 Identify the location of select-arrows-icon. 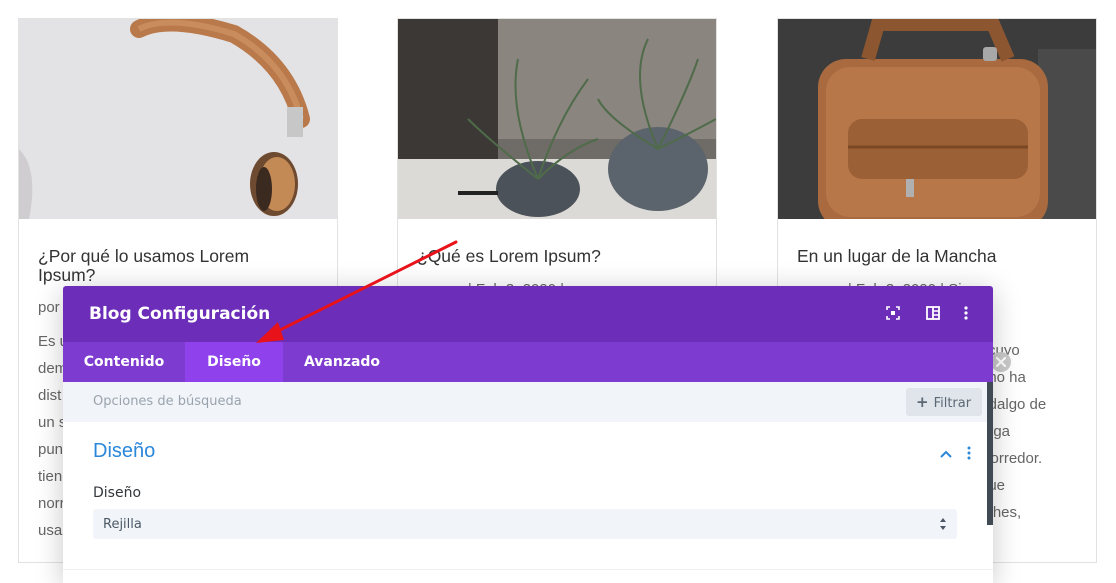
(943, 526).